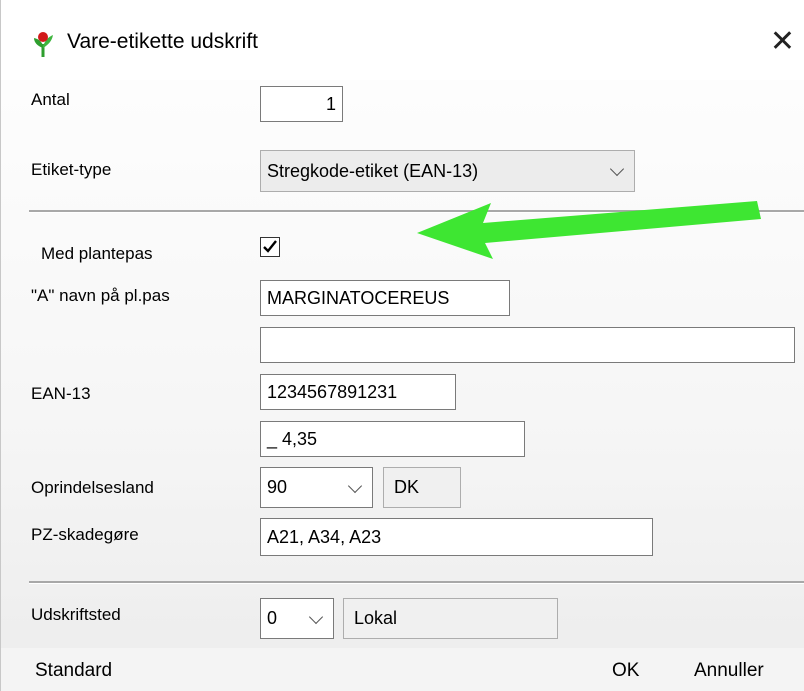 The height and width of the screenshot is (691, 804). Describe the element at coordinates (277, 487) in the screenshot. I see `oprindelsesland-value: 90` at that location.